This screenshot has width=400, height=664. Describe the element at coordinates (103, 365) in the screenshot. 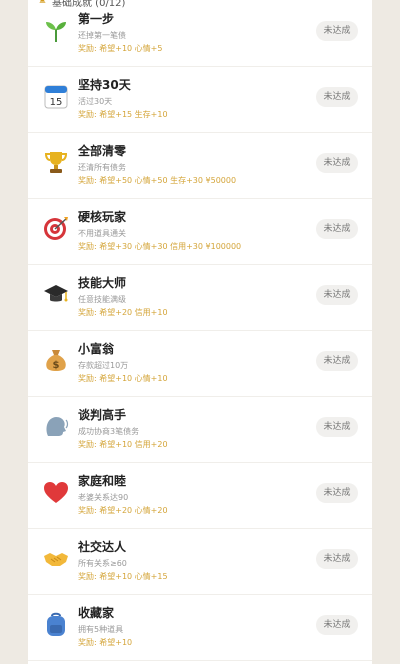

I see `achievement-desc: 存款超过10万` at that location.